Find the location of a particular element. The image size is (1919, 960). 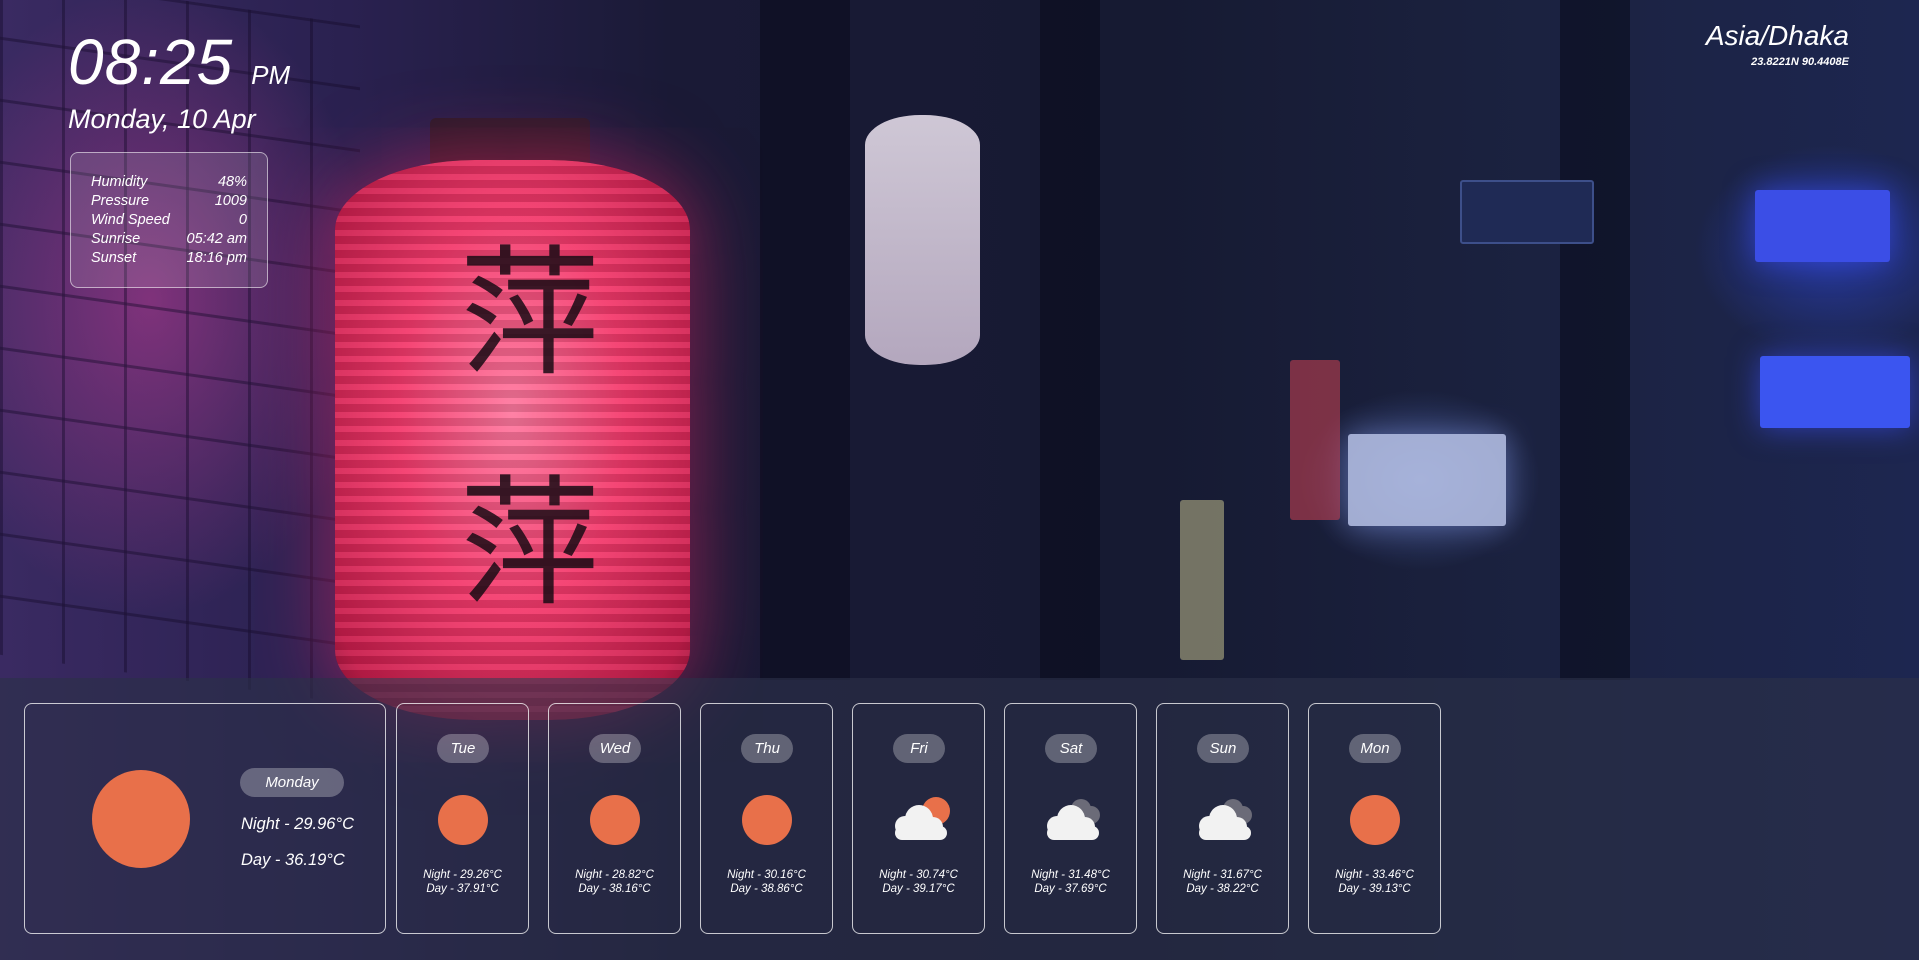

location-timezone: Asia/Dhaka is located at coordinates (1777, 35).